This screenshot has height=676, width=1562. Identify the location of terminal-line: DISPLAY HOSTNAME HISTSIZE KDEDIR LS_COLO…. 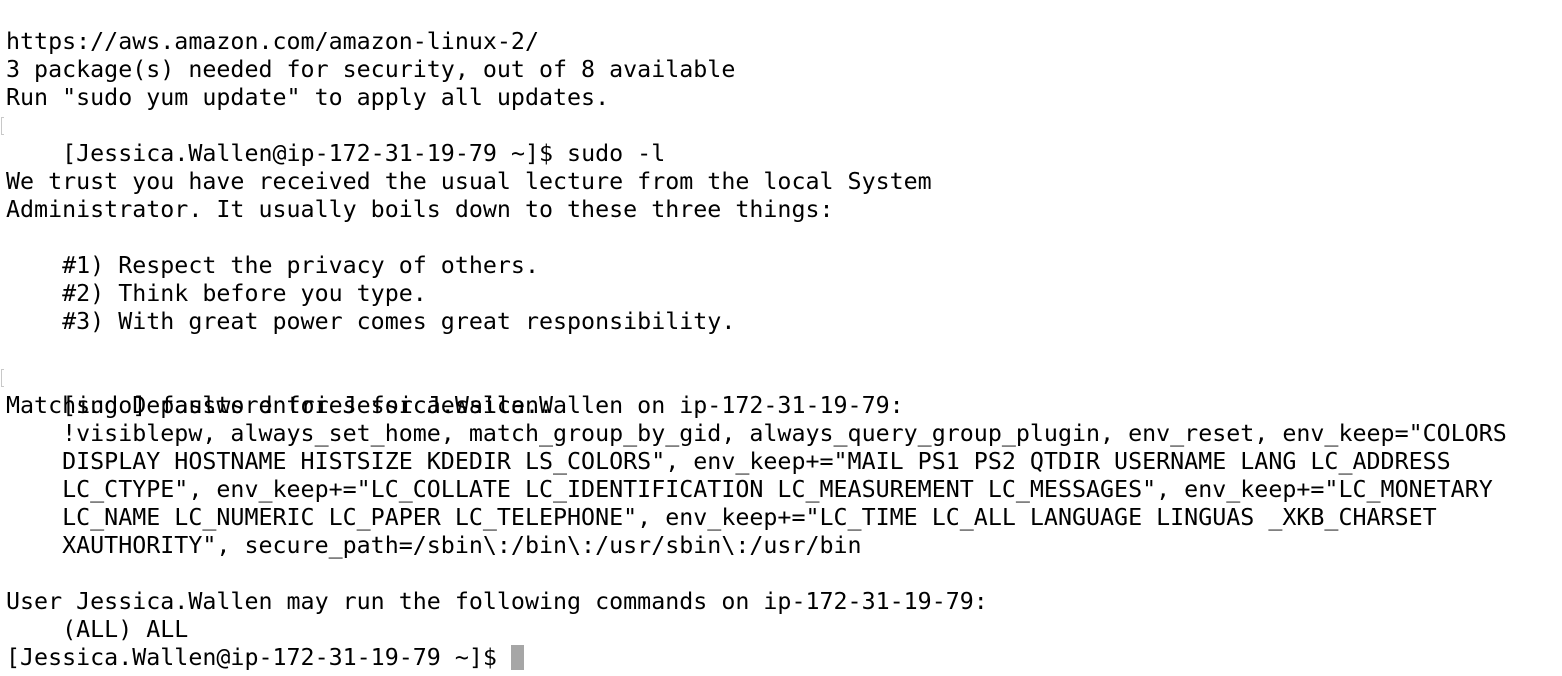
(728, 461).